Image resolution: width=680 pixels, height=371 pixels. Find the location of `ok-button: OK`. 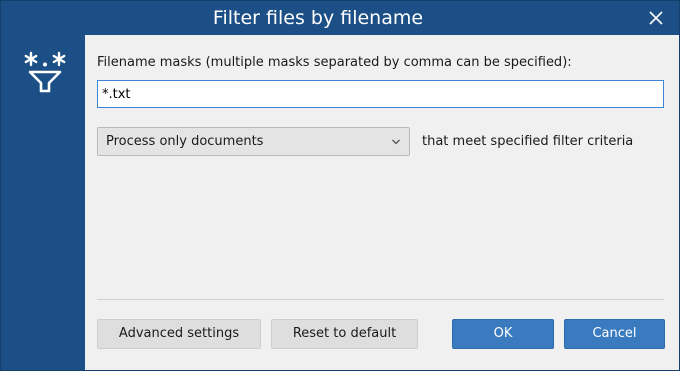

ok-button: OK is located at coordinates (503, 334).